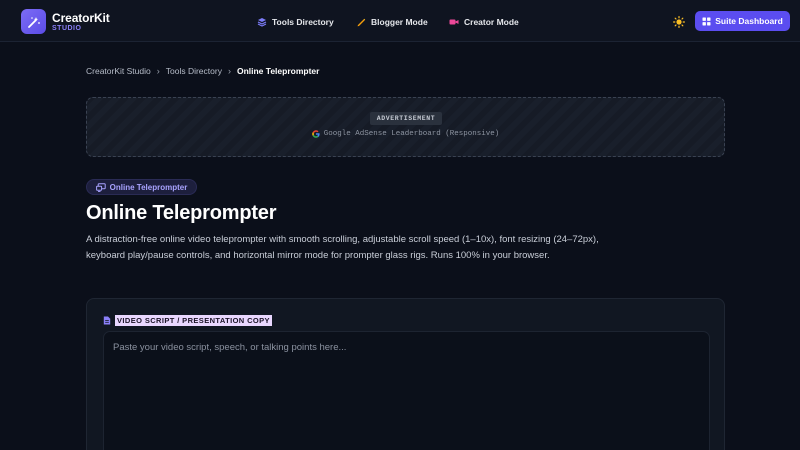  I want to click on video-icon, so click(454, 21).